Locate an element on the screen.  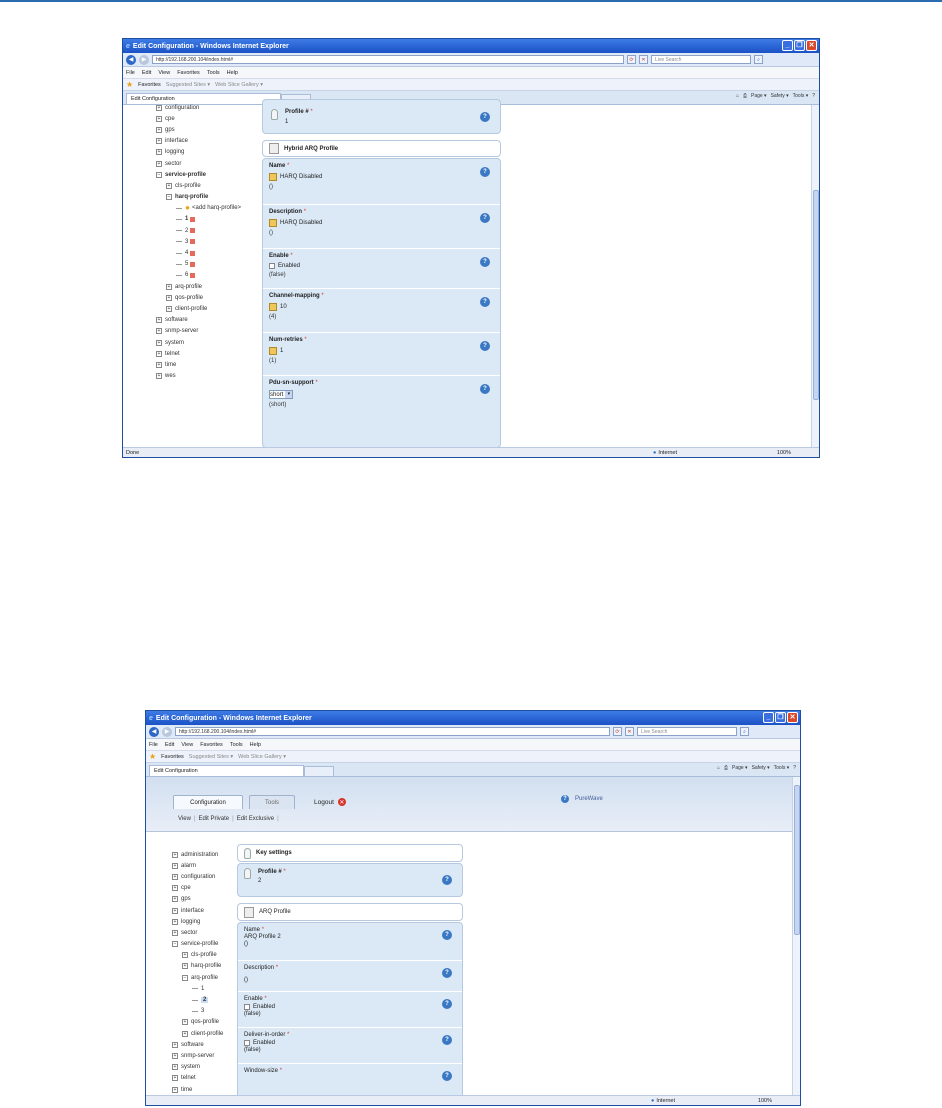
tree-node: + cls-profile is located at coordinates (198, 185).